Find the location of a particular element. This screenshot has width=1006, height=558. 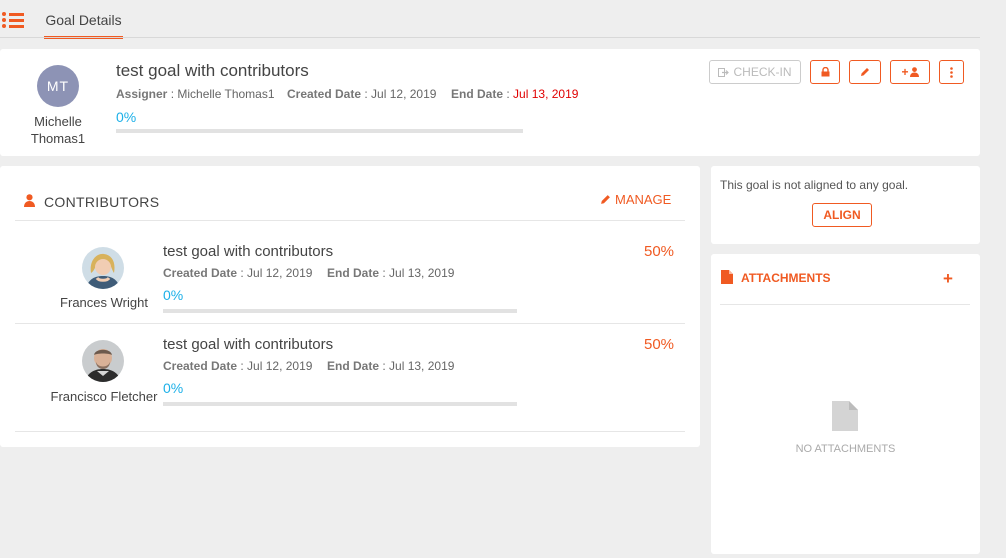

contributors-divider is located at coordinates (350, 220).